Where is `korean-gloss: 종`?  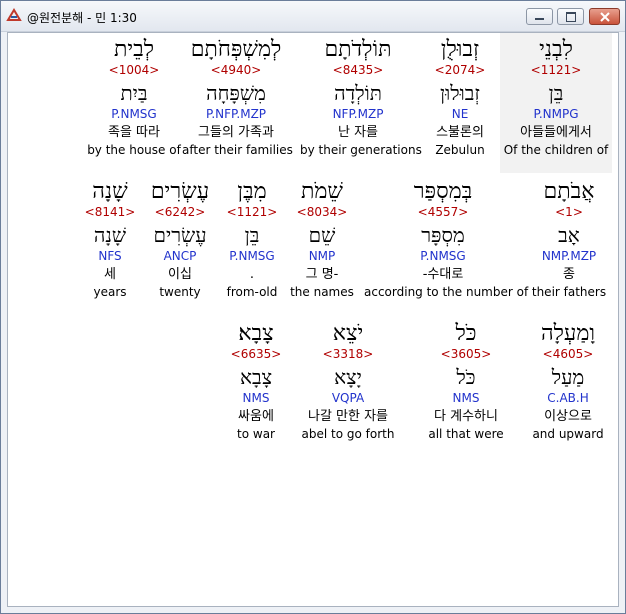
korean-gloss: 종 is located at coordinates (569, 274).